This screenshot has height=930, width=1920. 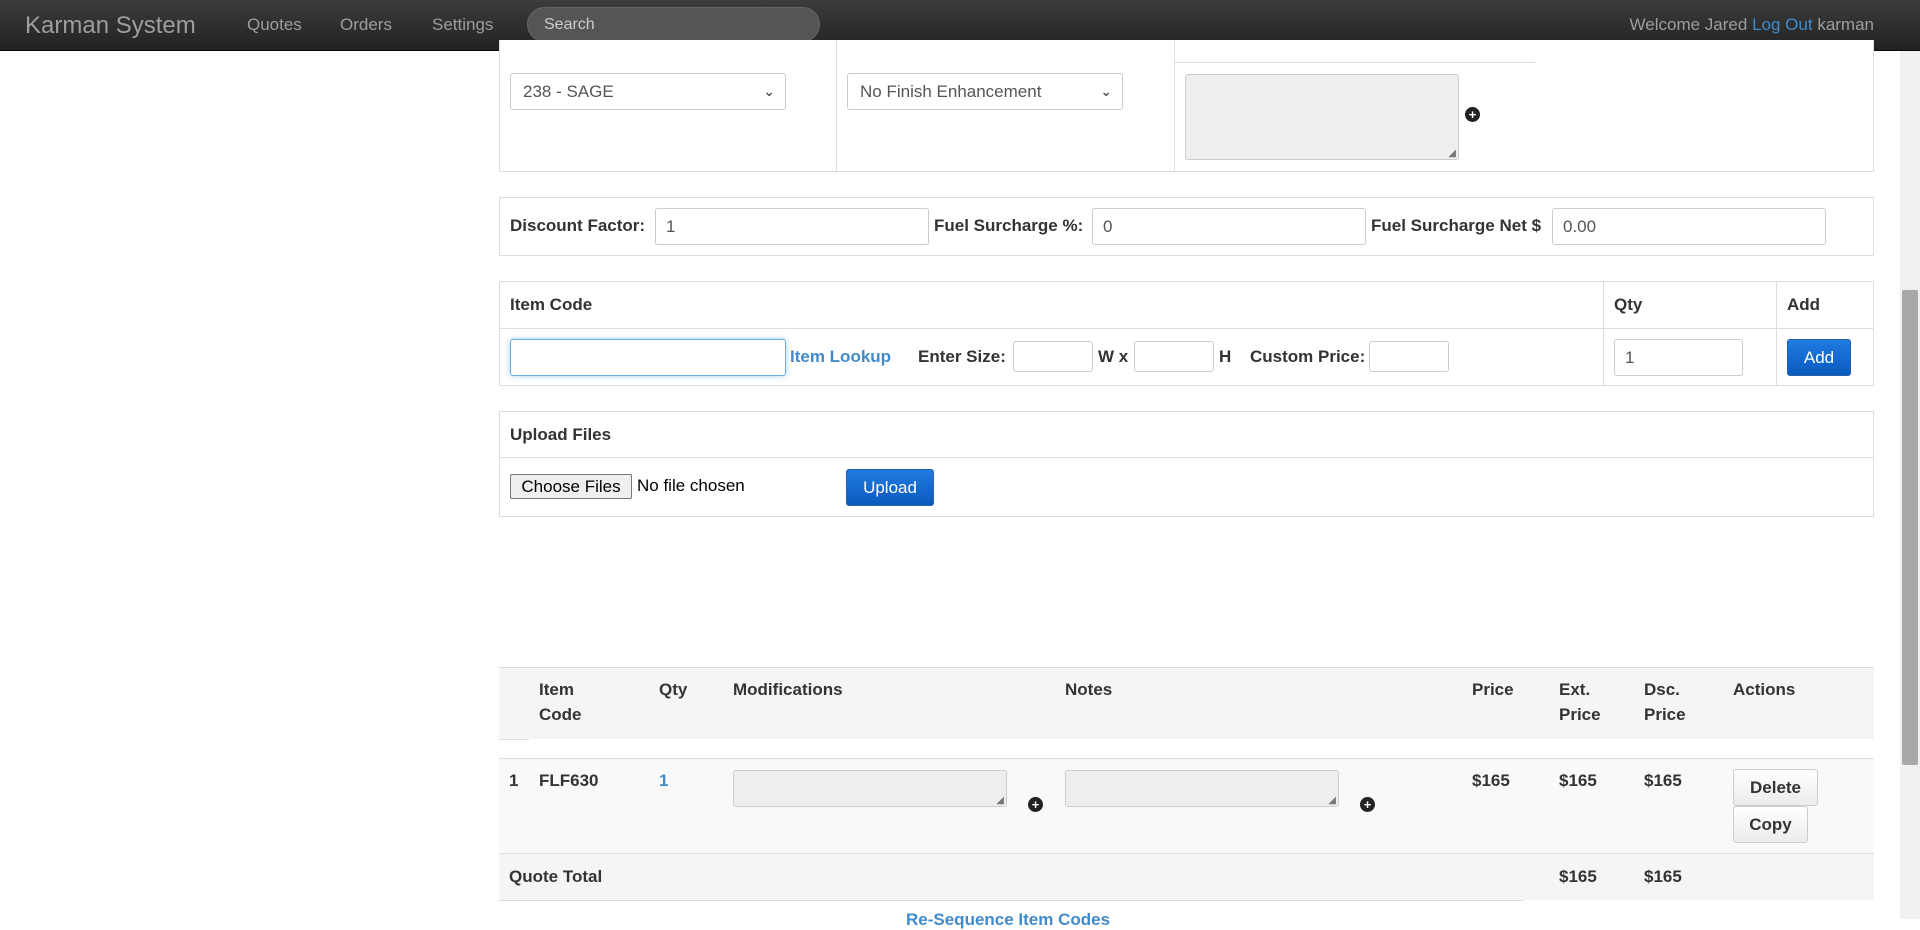 What do you see at coordinates (1308, 356) in the screenshot?
I see `custom-price-label: Custom Price:` at bounding box center [1308, 356].